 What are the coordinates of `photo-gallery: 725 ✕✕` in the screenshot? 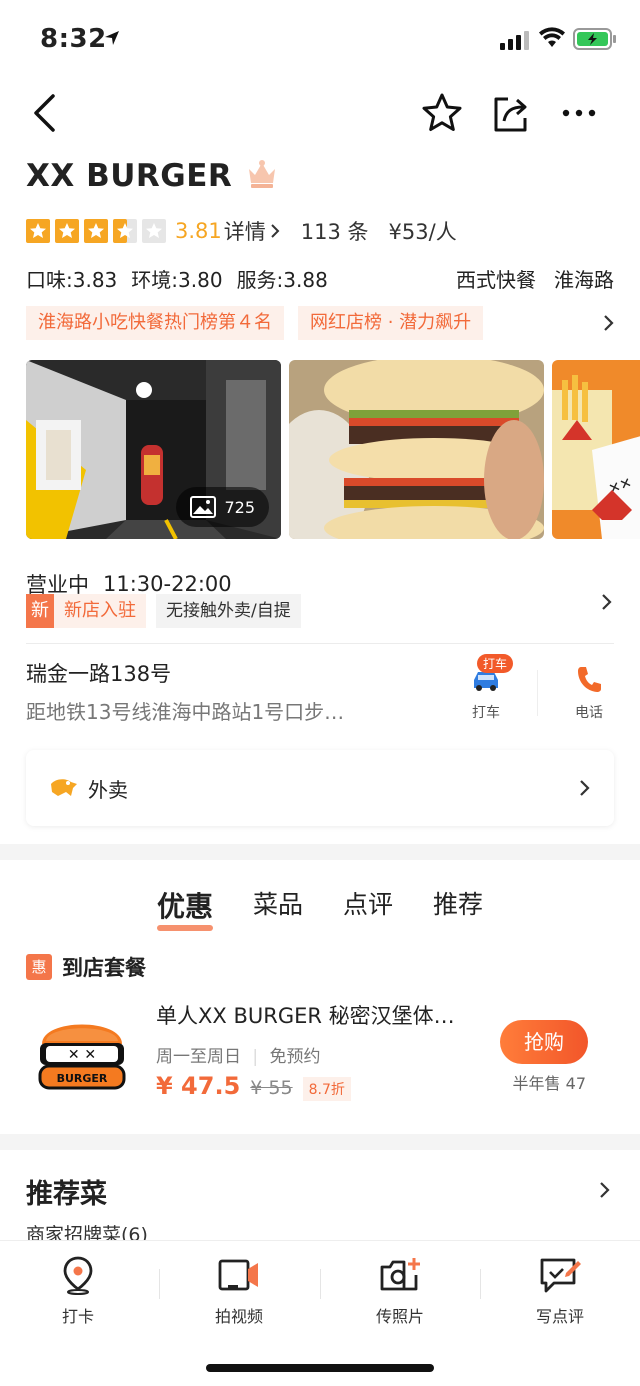 It's located at (333, 449).